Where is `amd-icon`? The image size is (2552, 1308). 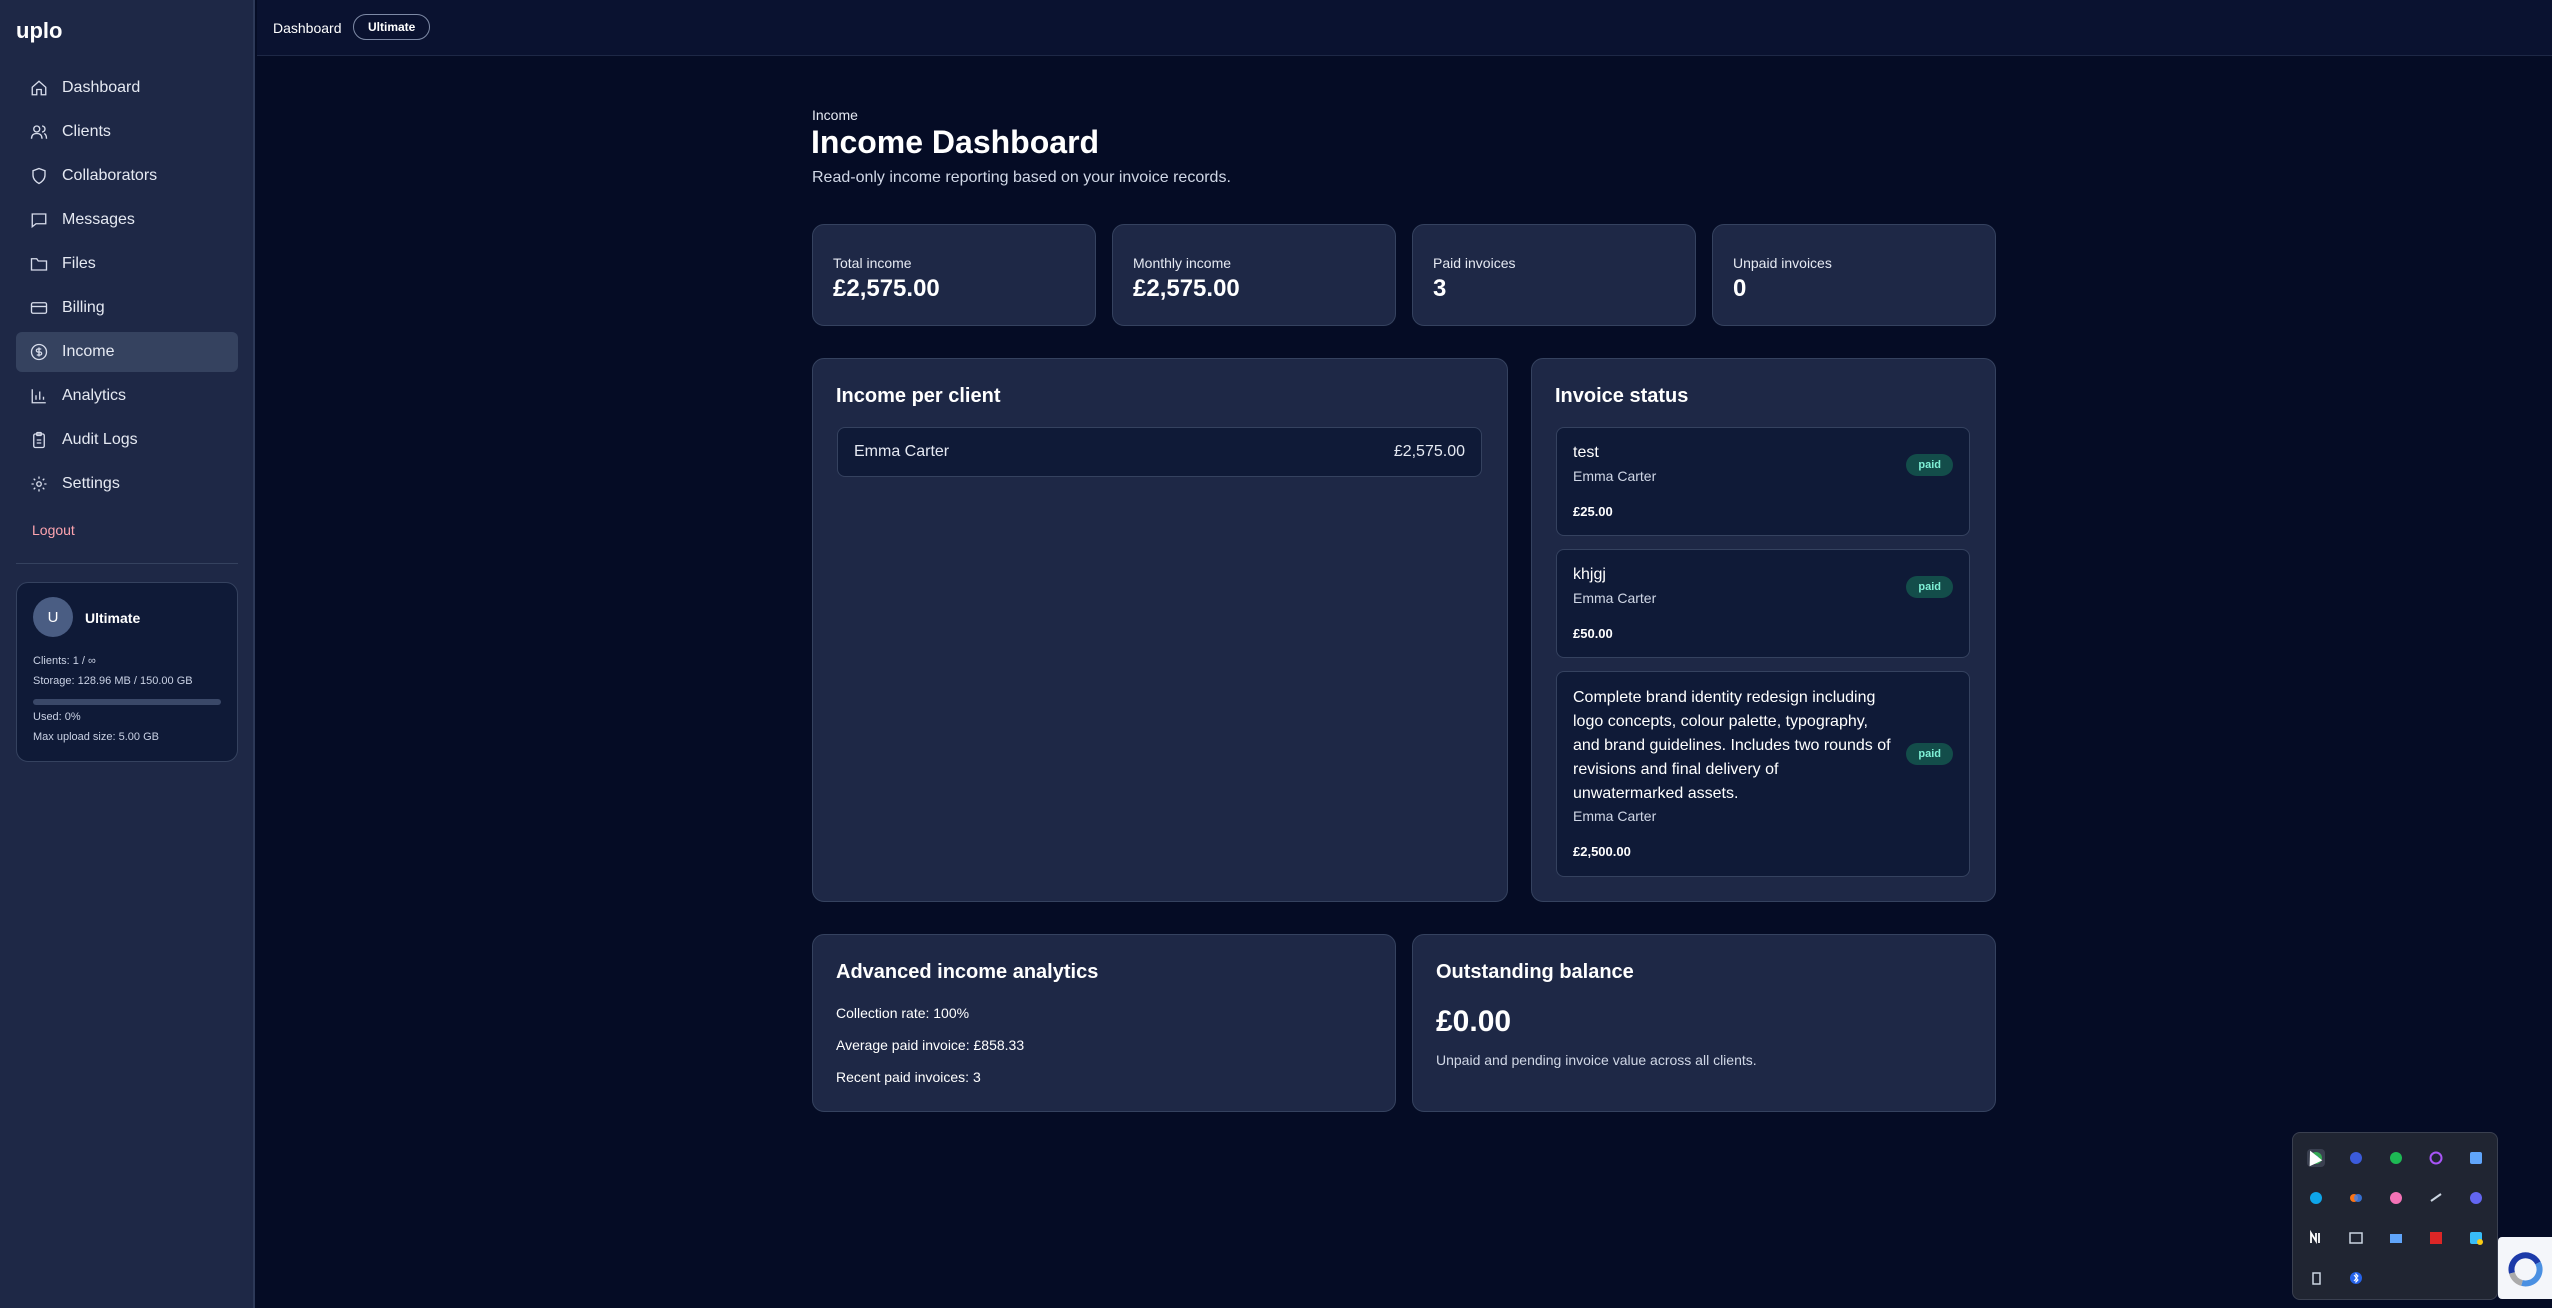 amd-icon is located at coordinates (2436, 1238).